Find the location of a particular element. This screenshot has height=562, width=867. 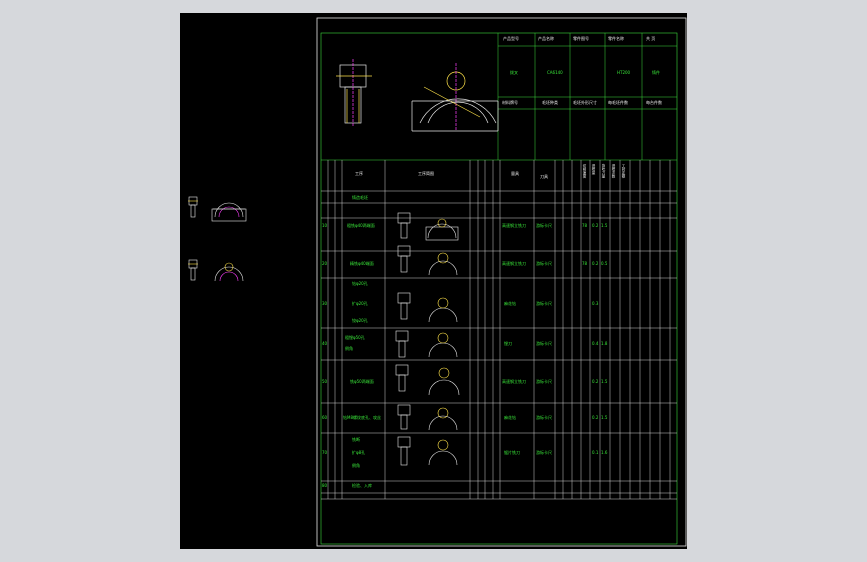

row6-measure: 游标卡尺 is located at coordinates (544, 417).